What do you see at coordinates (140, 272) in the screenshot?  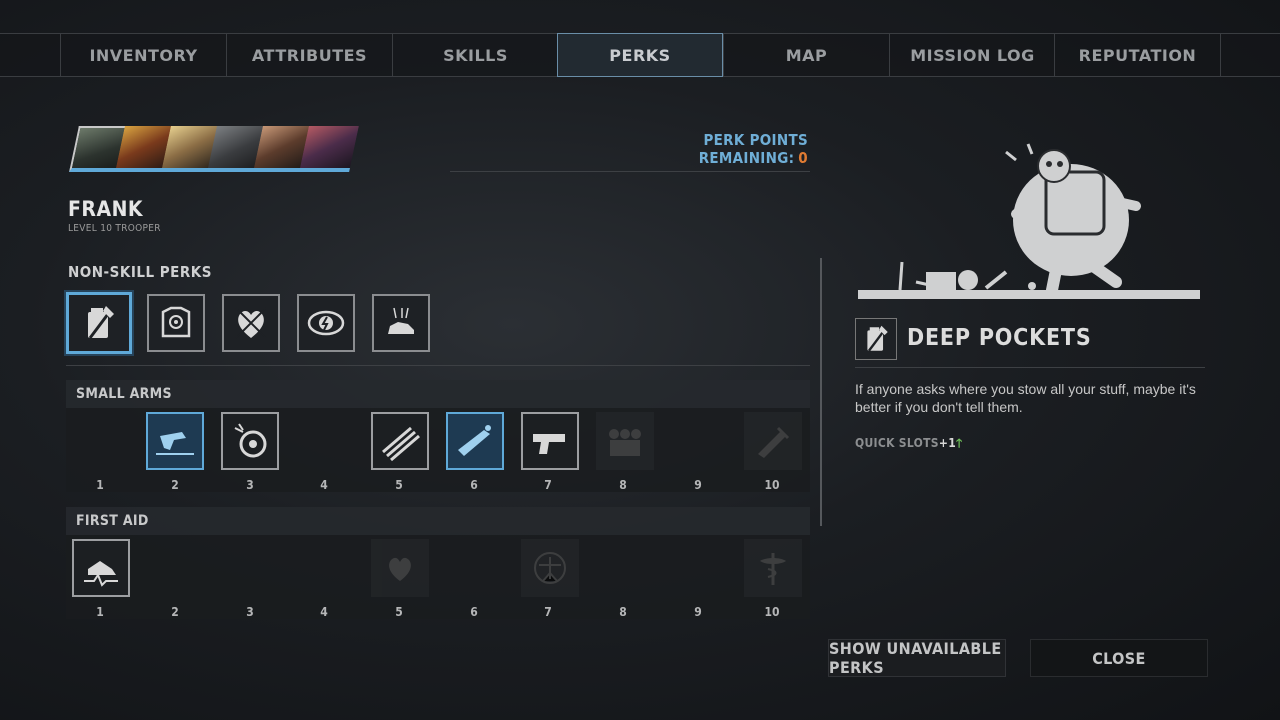 I see `non-skill-perks-title: NON-SKILL PERKS` at bounding box center [140, 272].